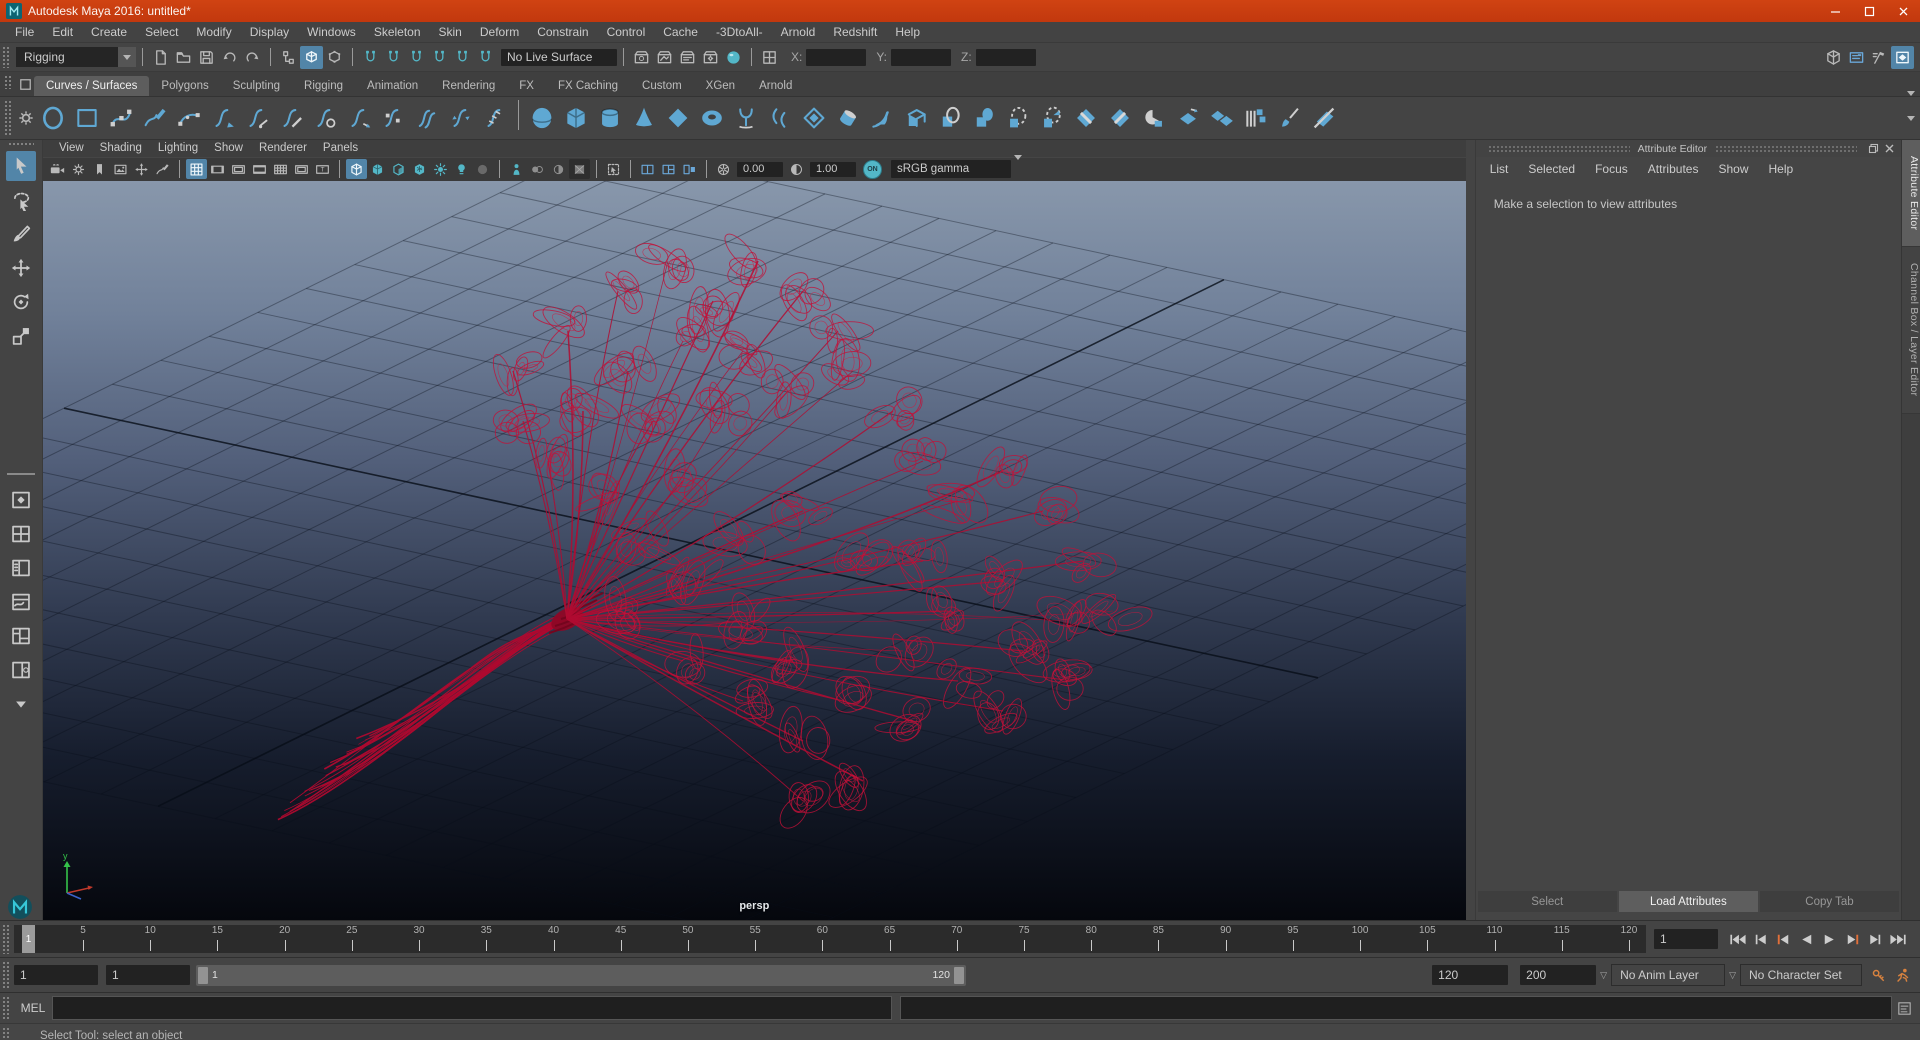  Describe the element at coordinates (62, 32) in the screenshot. I see `menu-edit: Edit` at that location.